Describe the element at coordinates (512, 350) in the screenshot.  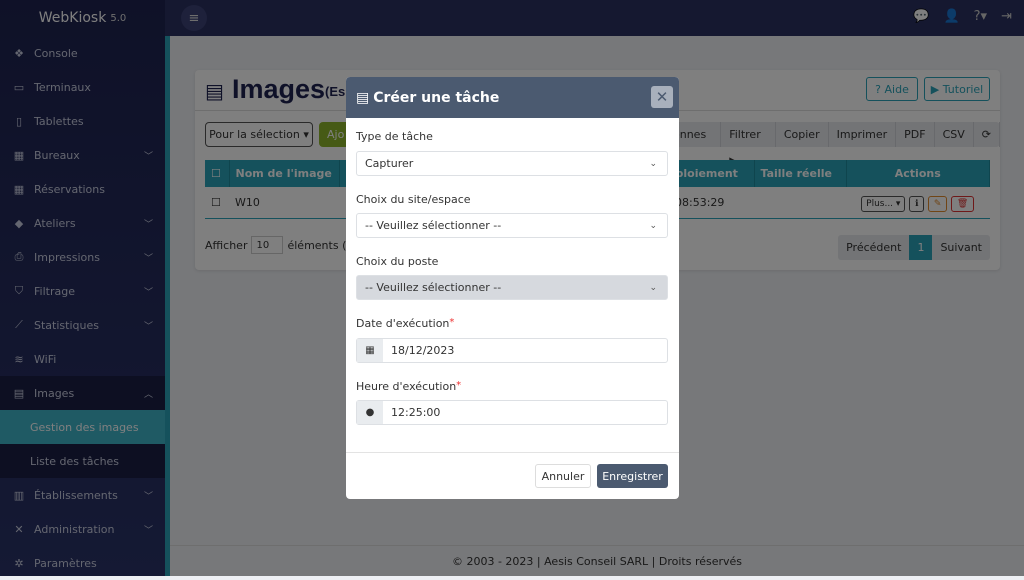
I see `date-input: ▦ 18/12/2023` at that location.